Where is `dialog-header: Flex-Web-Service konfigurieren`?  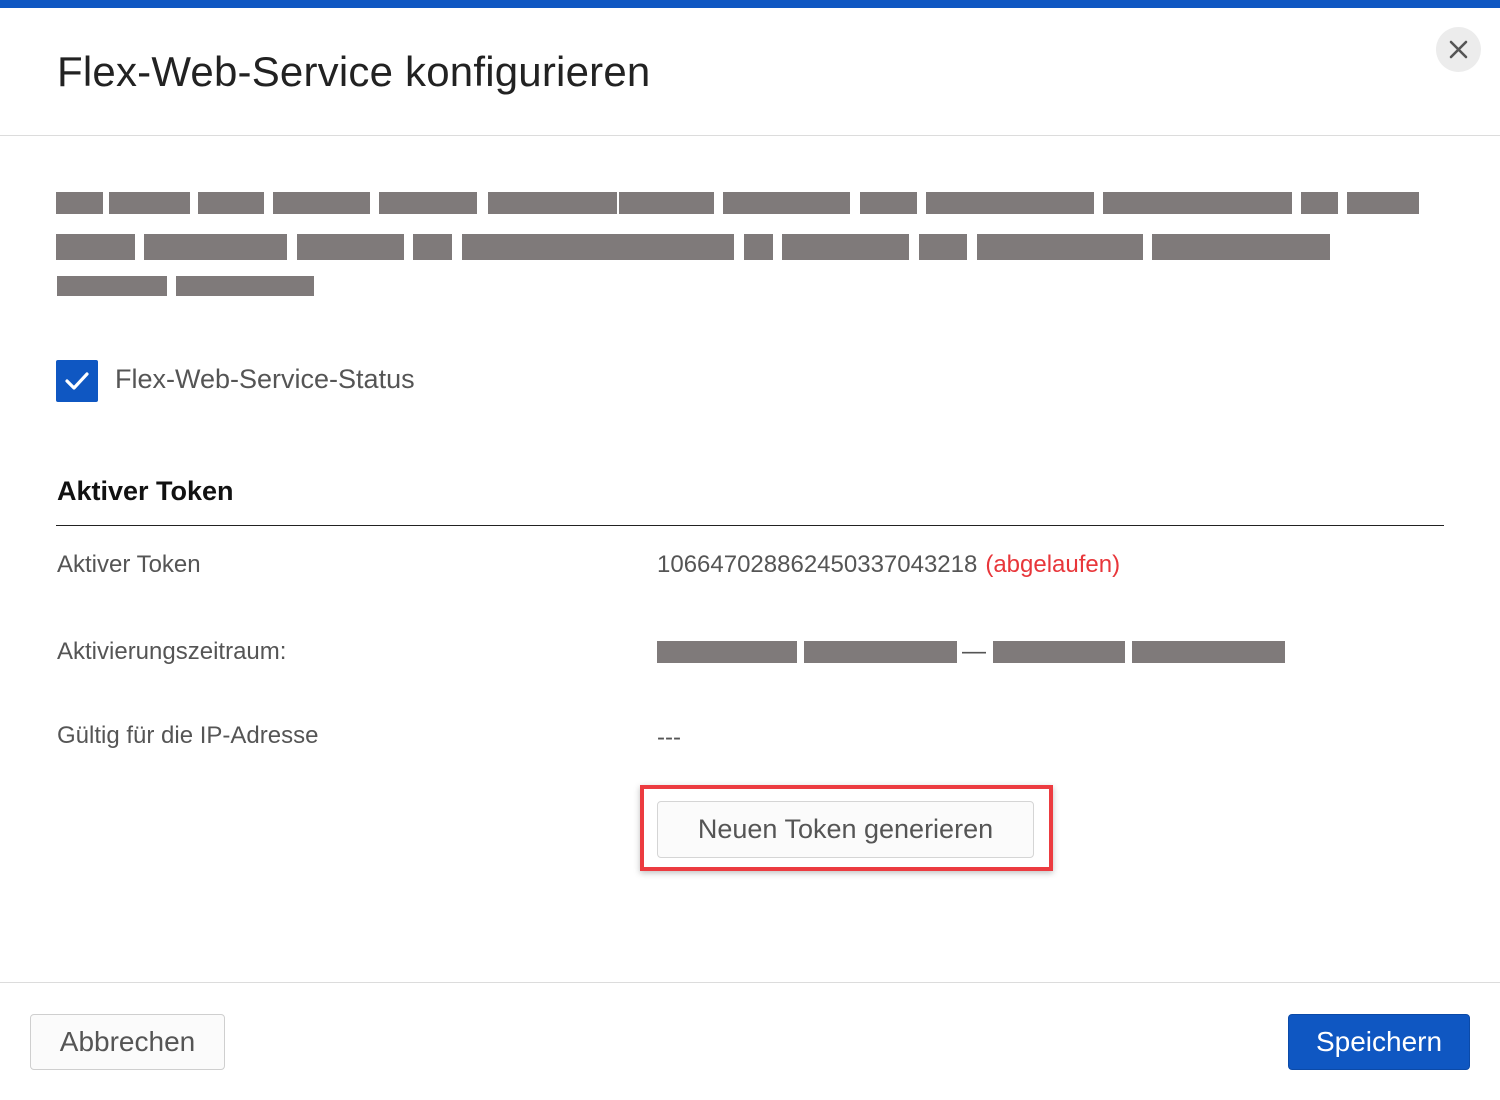 dialog-header: Flex-Web-Service konfigurieren is located at coordinates (750, 72).